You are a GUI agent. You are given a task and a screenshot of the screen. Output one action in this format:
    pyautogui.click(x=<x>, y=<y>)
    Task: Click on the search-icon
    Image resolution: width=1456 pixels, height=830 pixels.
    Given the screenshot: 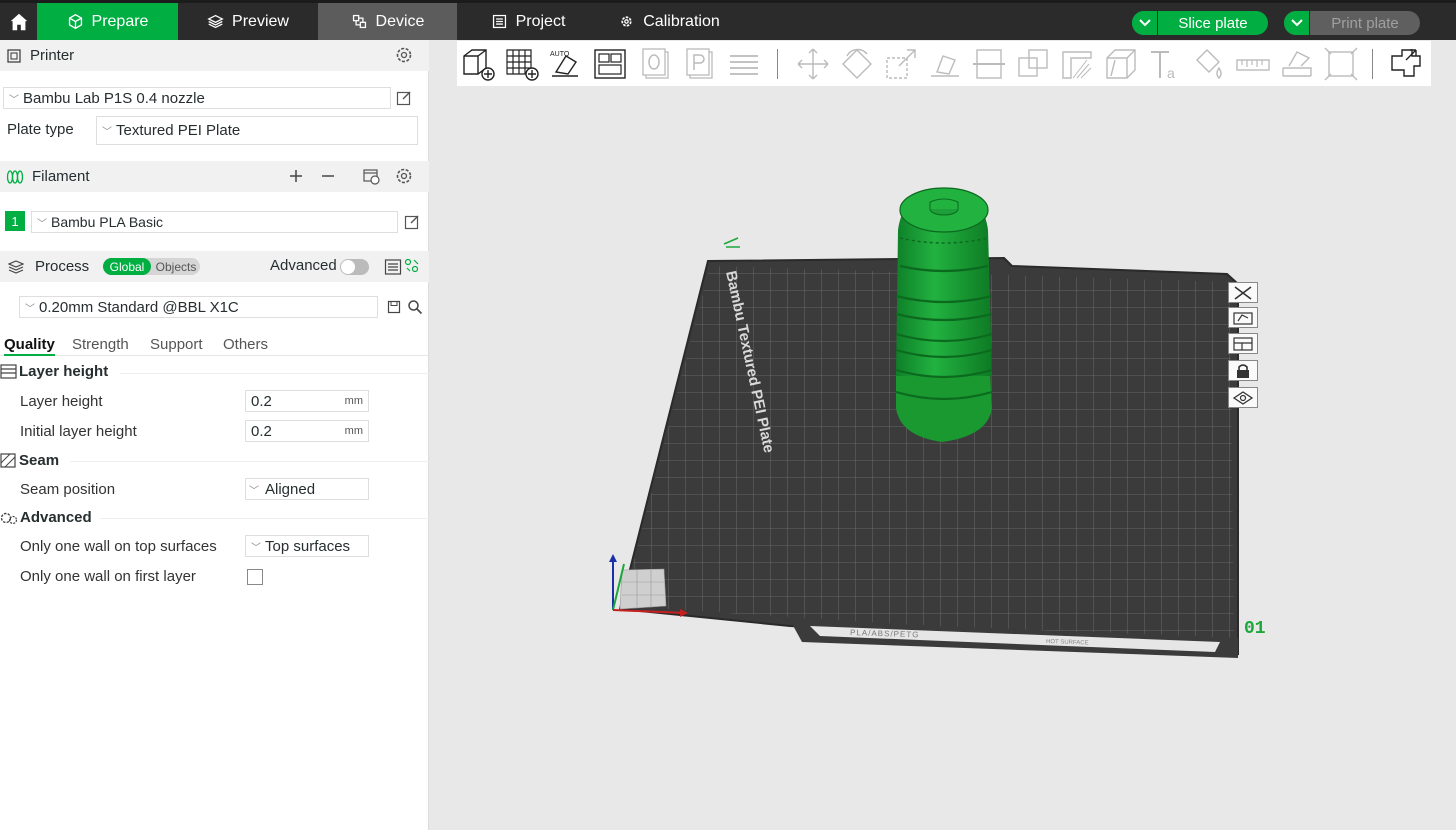 What is the action you would take?
    pyautogui.click(x=415, y=307)
    